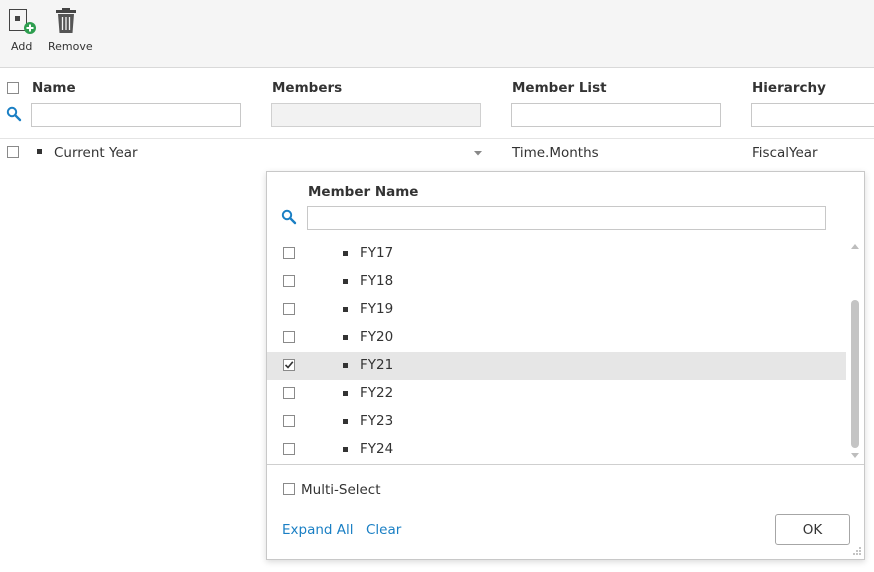 The height and width of the screenshot is (572, 874). Describe the element at coordinates (377, 281) in the screenshot. I see `item-label: FY18` at that location.